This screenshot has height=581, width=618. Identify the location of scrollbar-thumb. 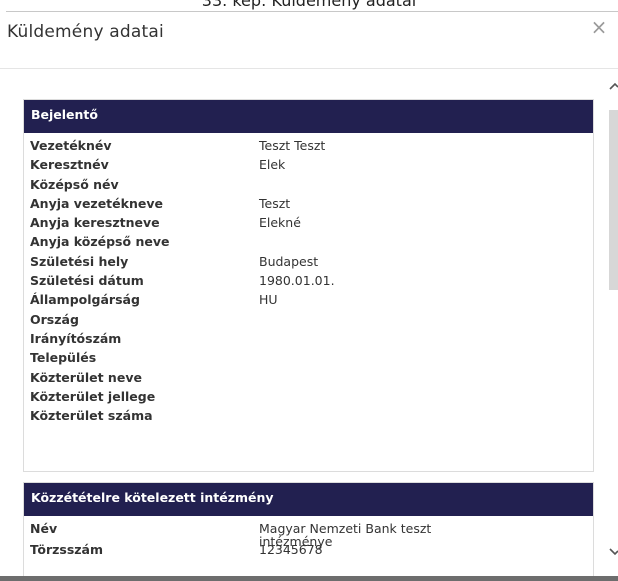
(613, 200).